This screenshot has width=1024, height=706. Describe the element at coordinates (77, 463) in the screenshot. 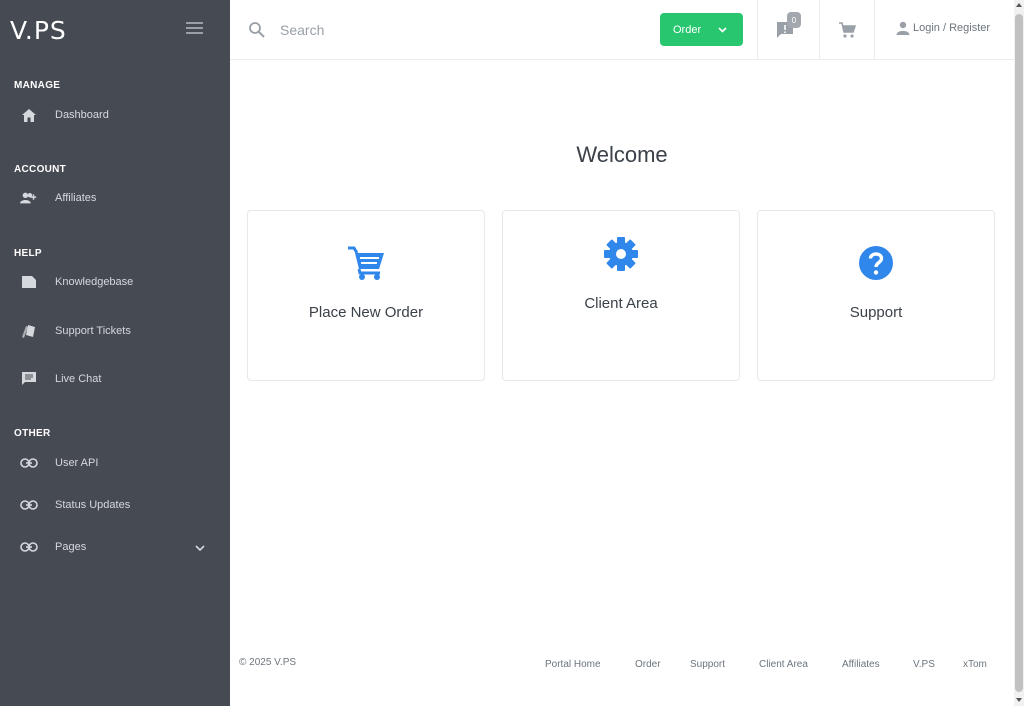

I see `sidebar-item-label: User API` at that location.